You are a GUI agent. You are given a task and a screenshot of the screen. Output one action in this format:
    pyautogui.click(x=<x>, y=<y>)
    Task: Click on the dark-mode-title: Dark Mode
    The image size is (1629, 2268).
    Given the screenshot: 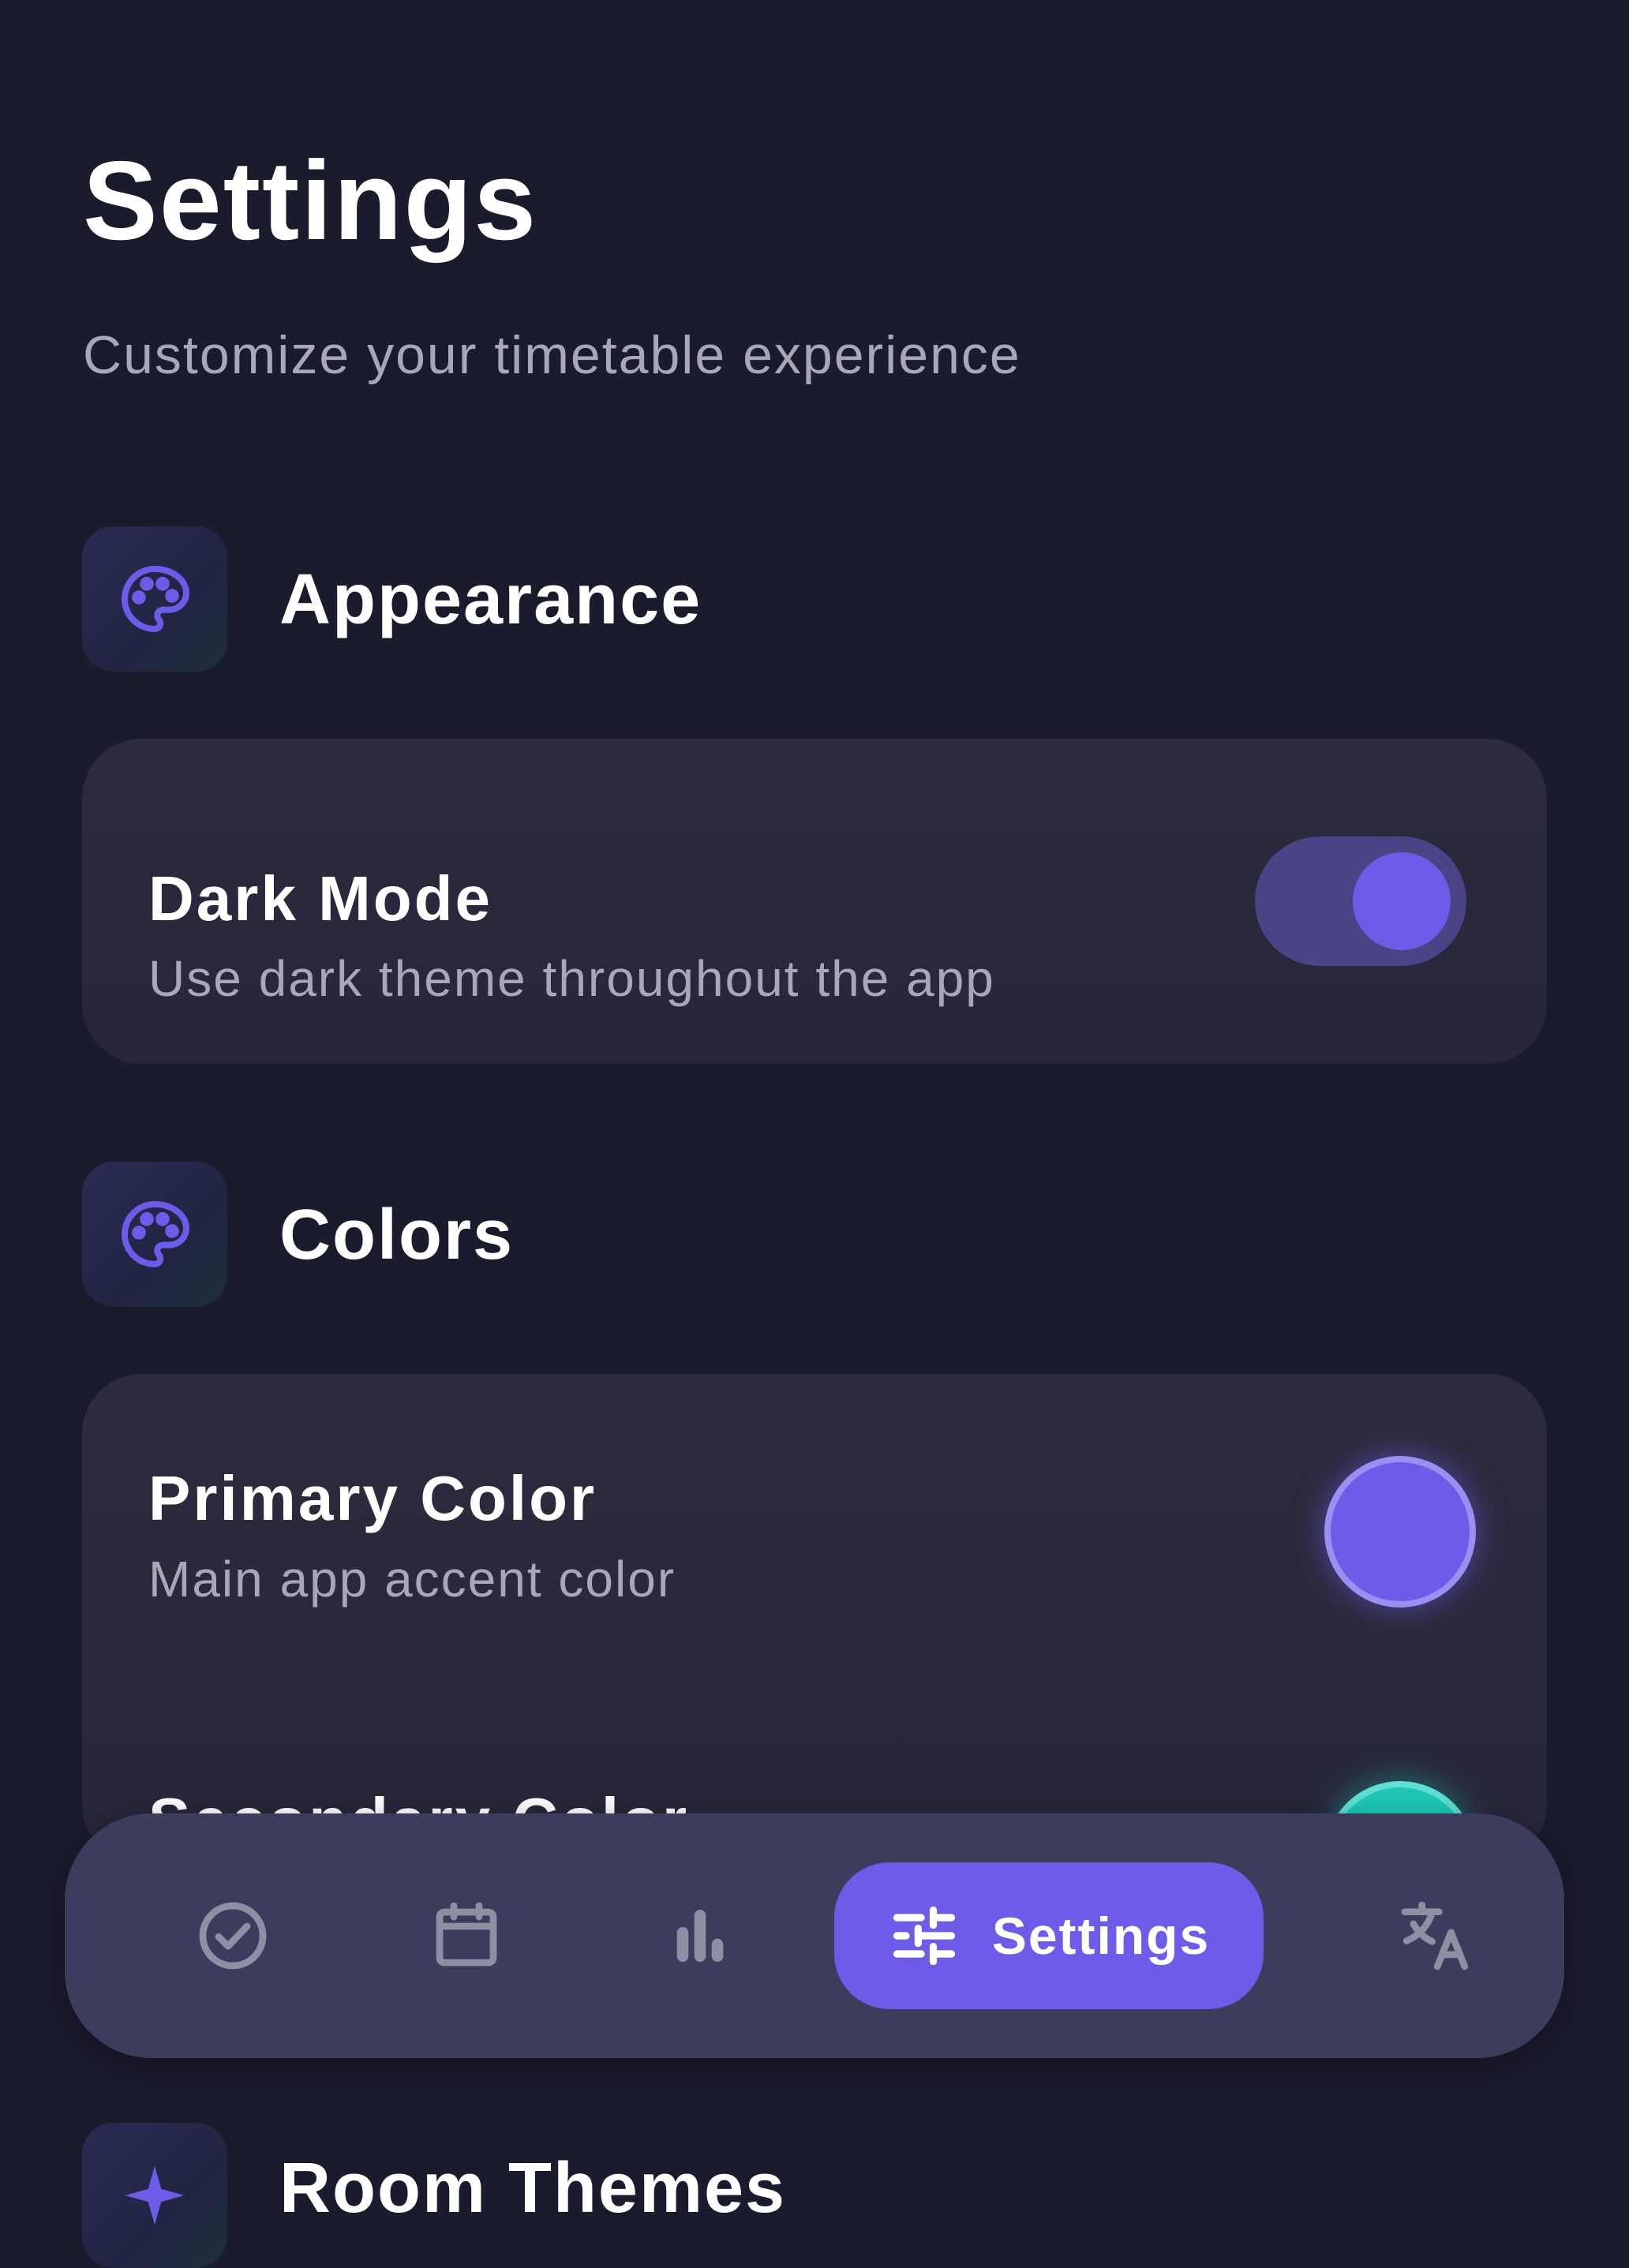 What is the action you would take?
    pyautogui.click(x=320, y=898)
    